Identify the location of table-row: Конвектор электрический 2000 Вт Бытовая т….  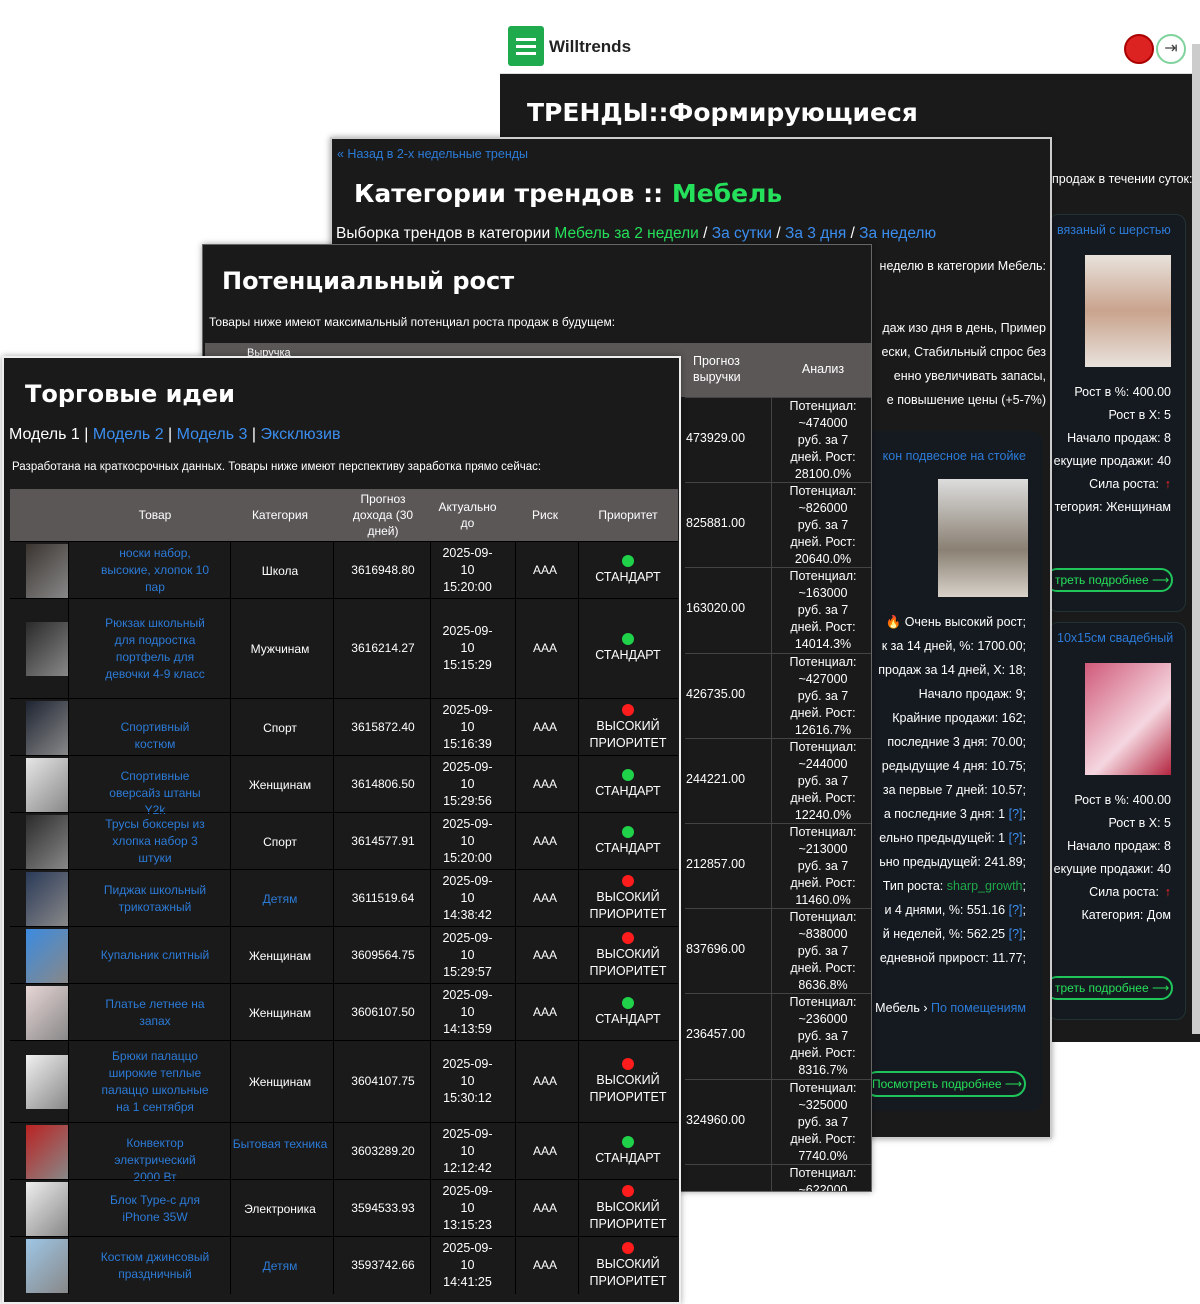
(344, 1153).